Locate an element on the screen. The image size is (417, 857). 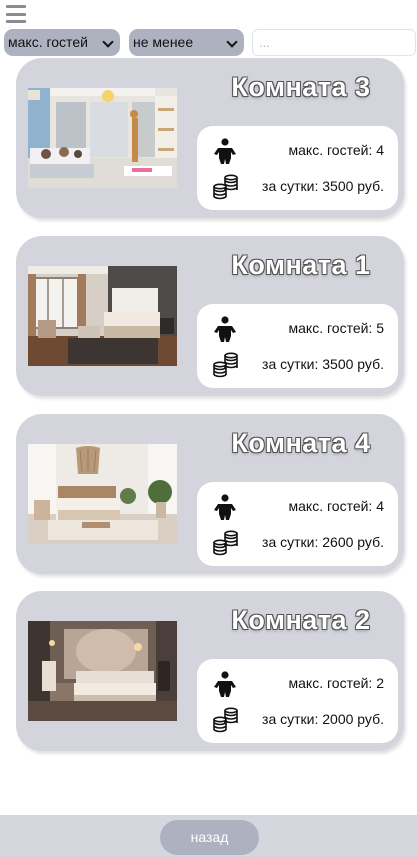
room-info-box: макс. гостей: 4 за сутки: 2600 руб. is located at coordinates (297, 524).